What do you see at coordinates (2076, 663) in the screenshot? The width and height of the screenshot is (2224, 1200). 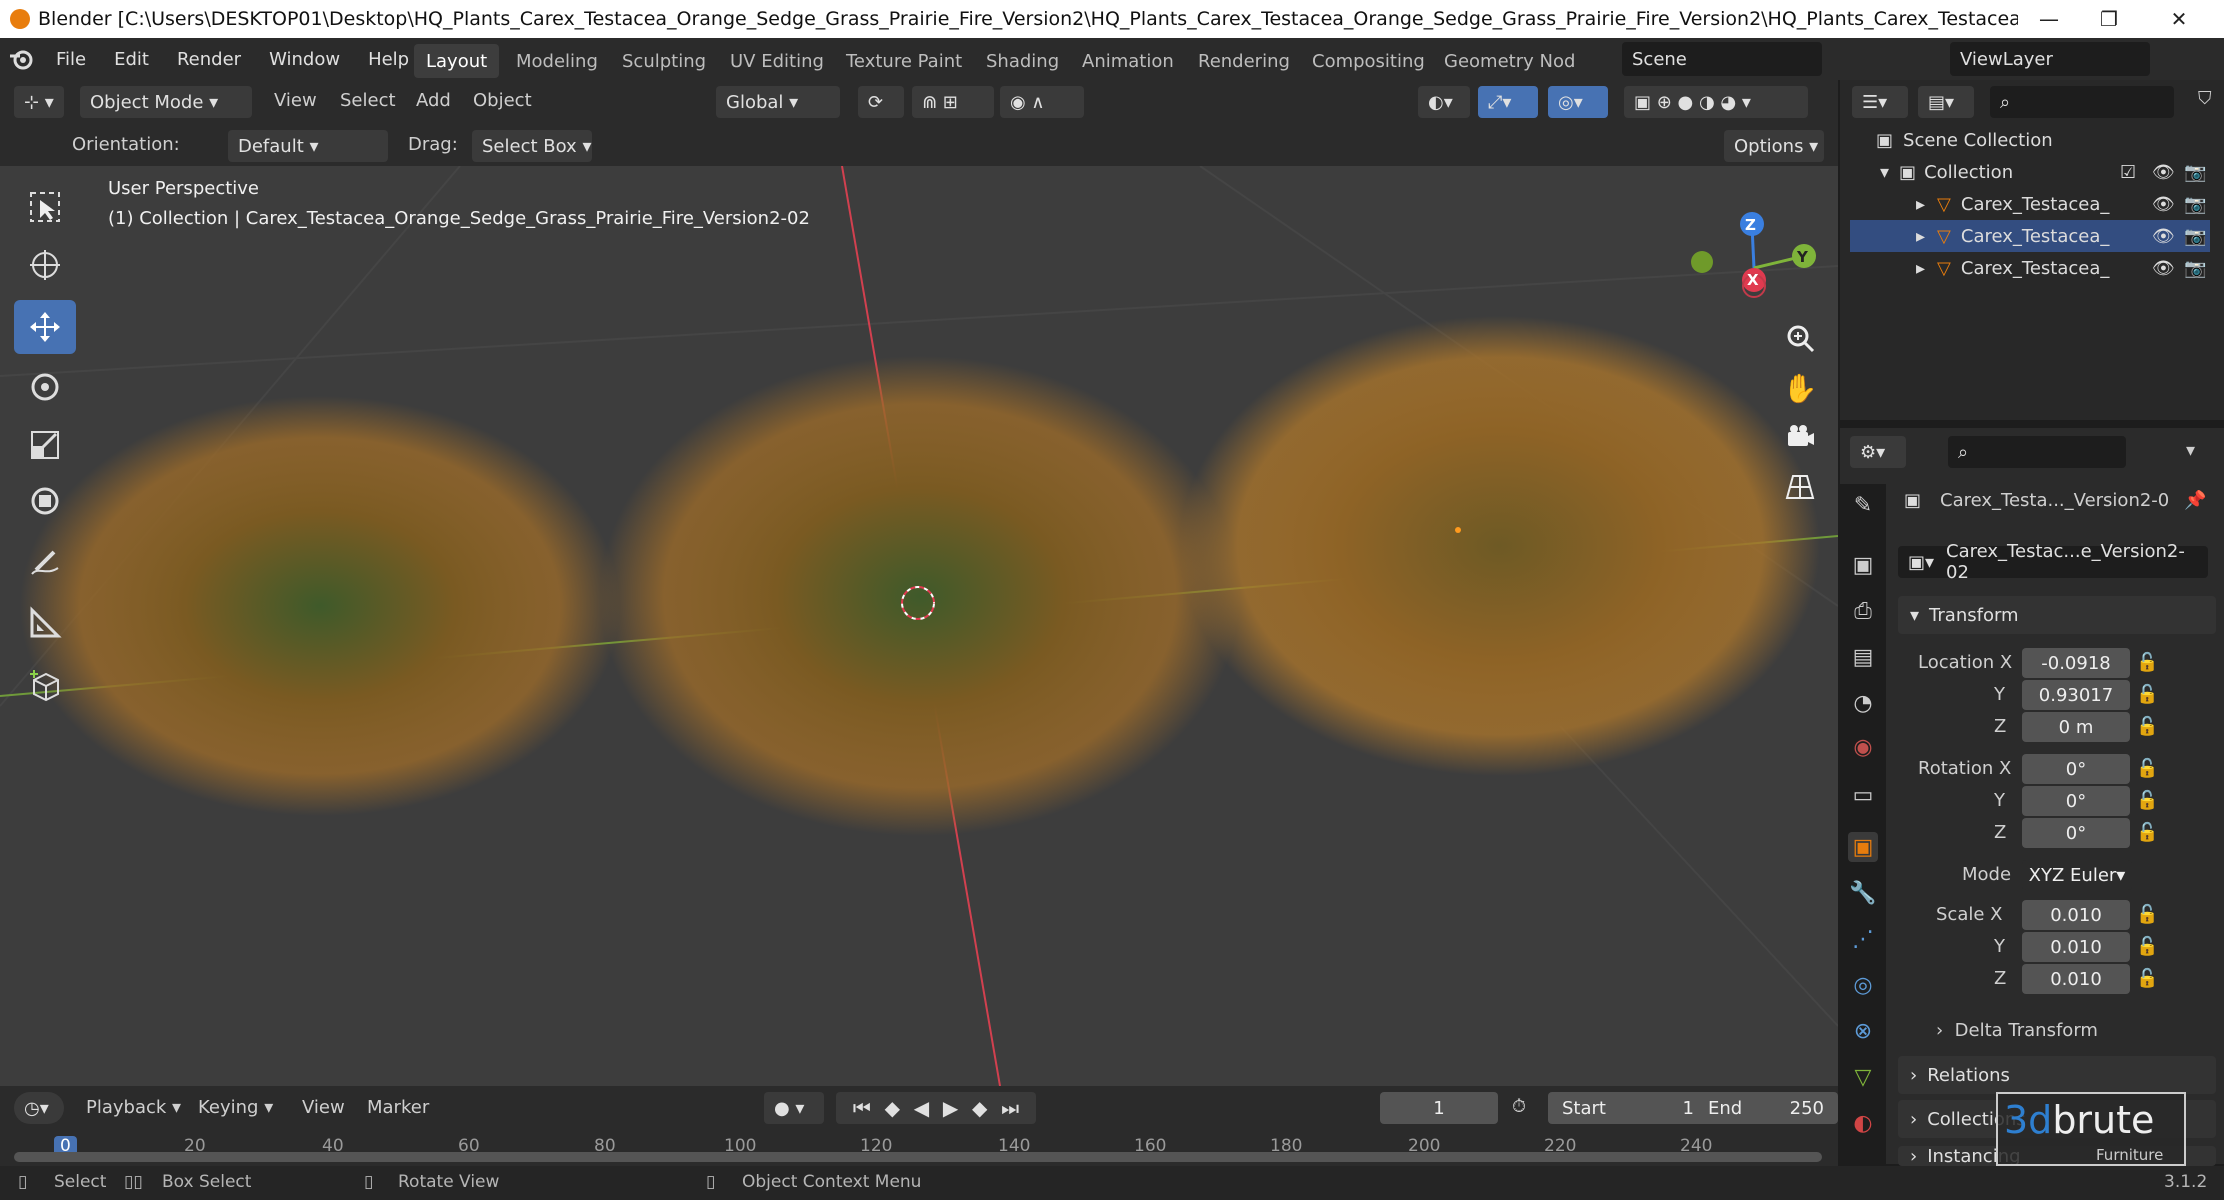 I see `location-x-field: -0.0918` at bounding box center [2076, 663].